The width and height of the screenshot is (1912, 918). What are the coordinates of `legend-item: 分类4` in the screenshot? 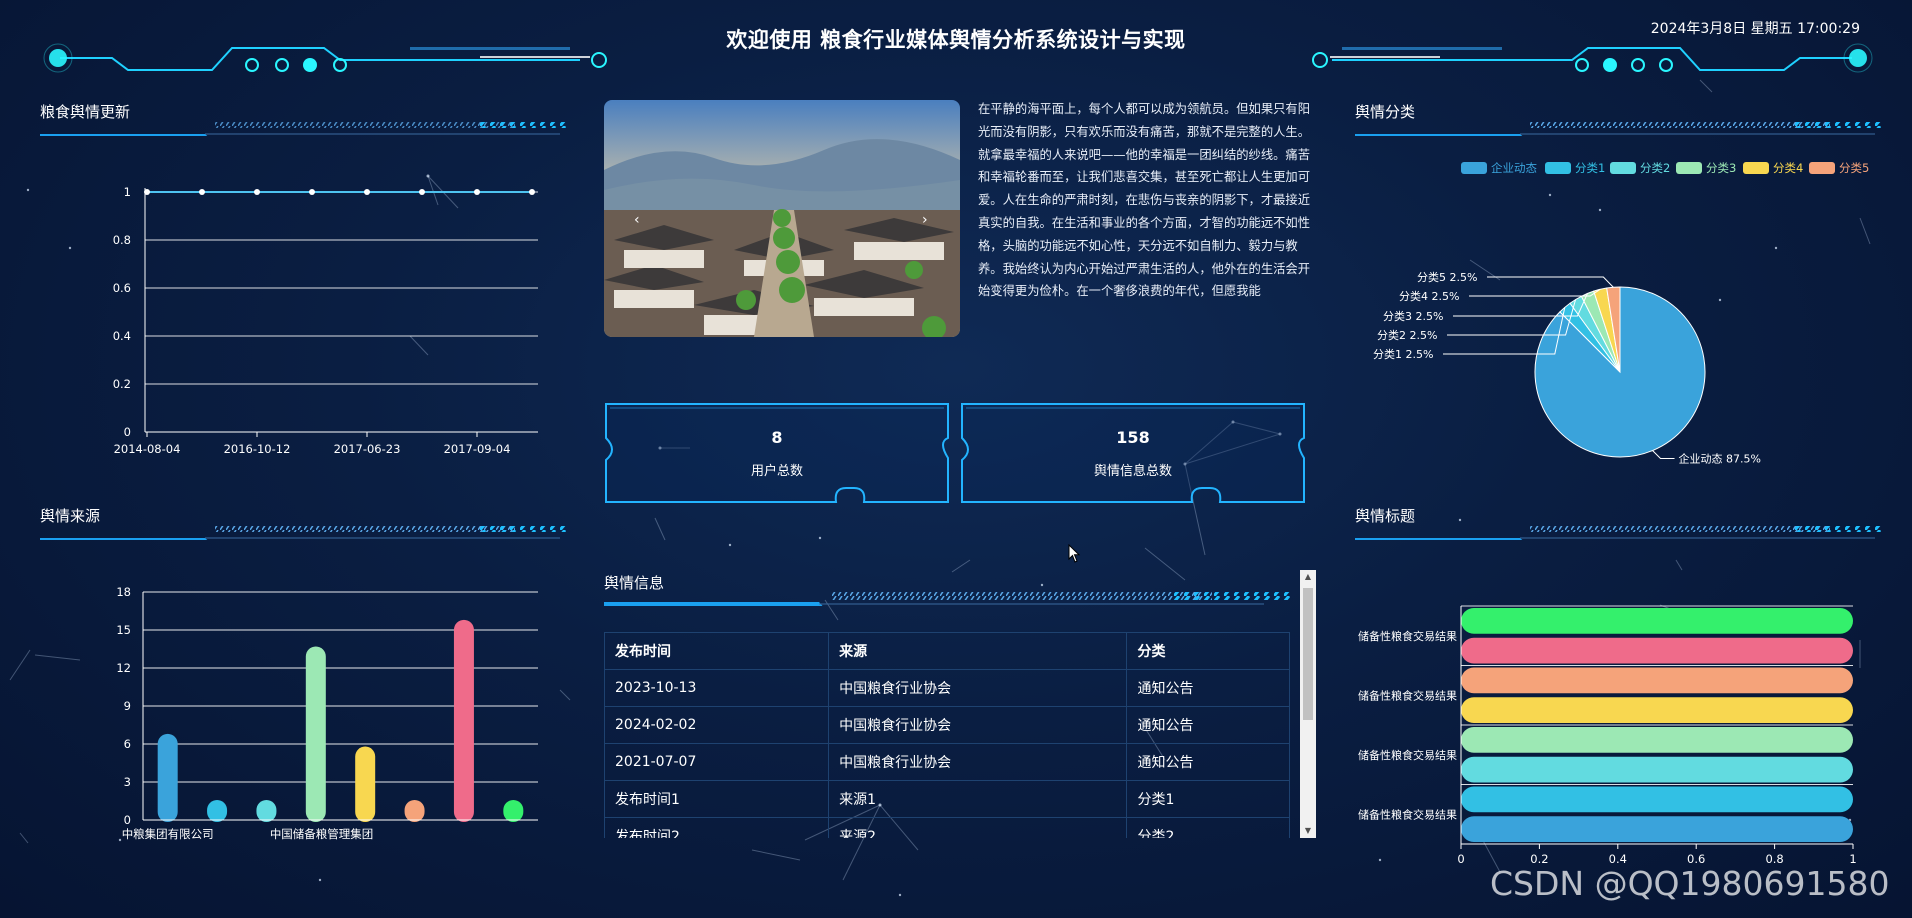 It's located at (1773, 168).